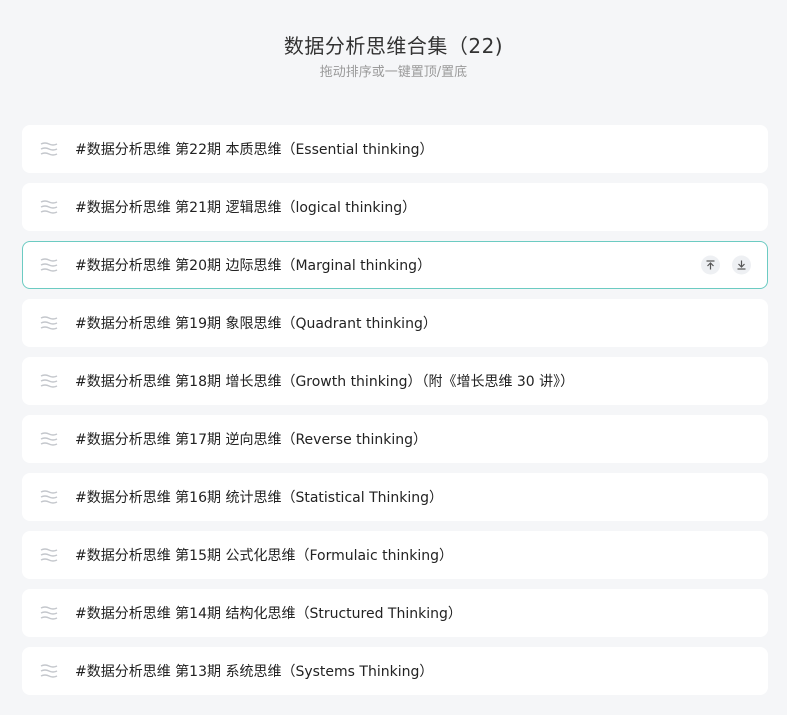 The image size is (787, 715). Describe the element at coordinates (246, 208) in the screenshot. I see `list-item-label: #数据分析思维 第21期 逻辑思维（logical thinking）` at that location.